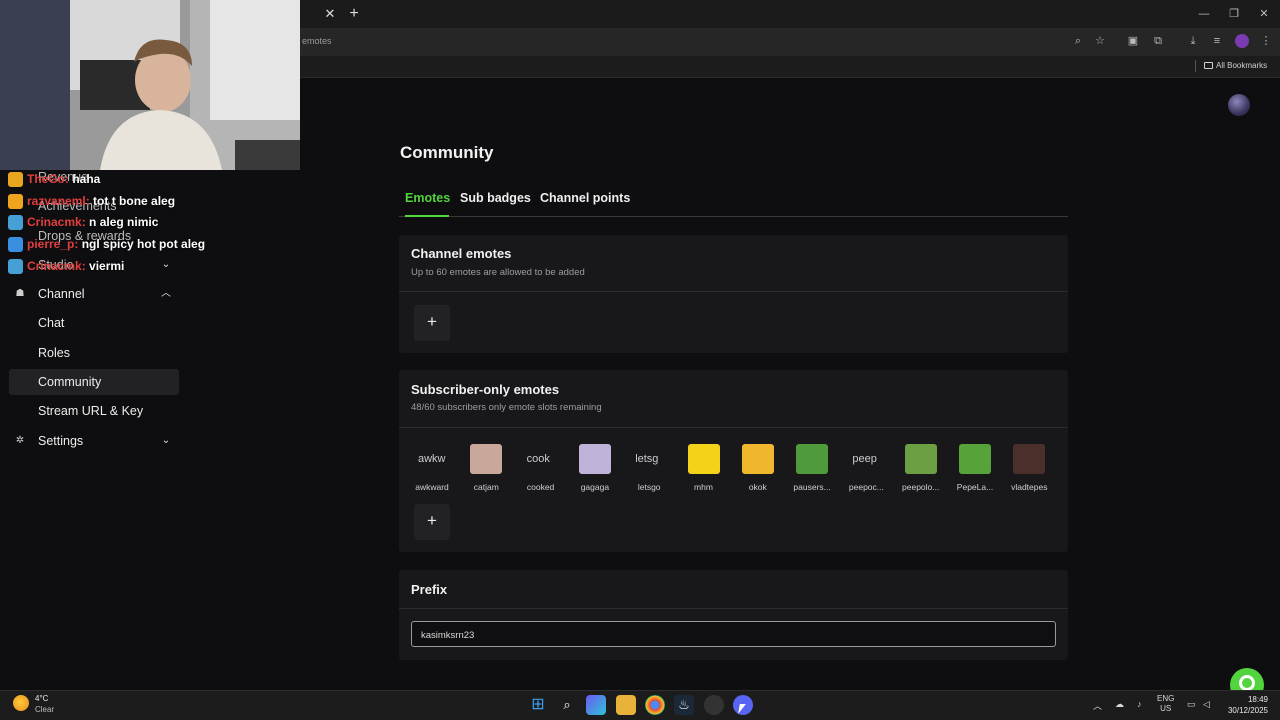 Image resolution: width=1280 pixels, height=720 pixels. I want to click on system-clock: 18:49 30/12/2025, so click(1244, 705).